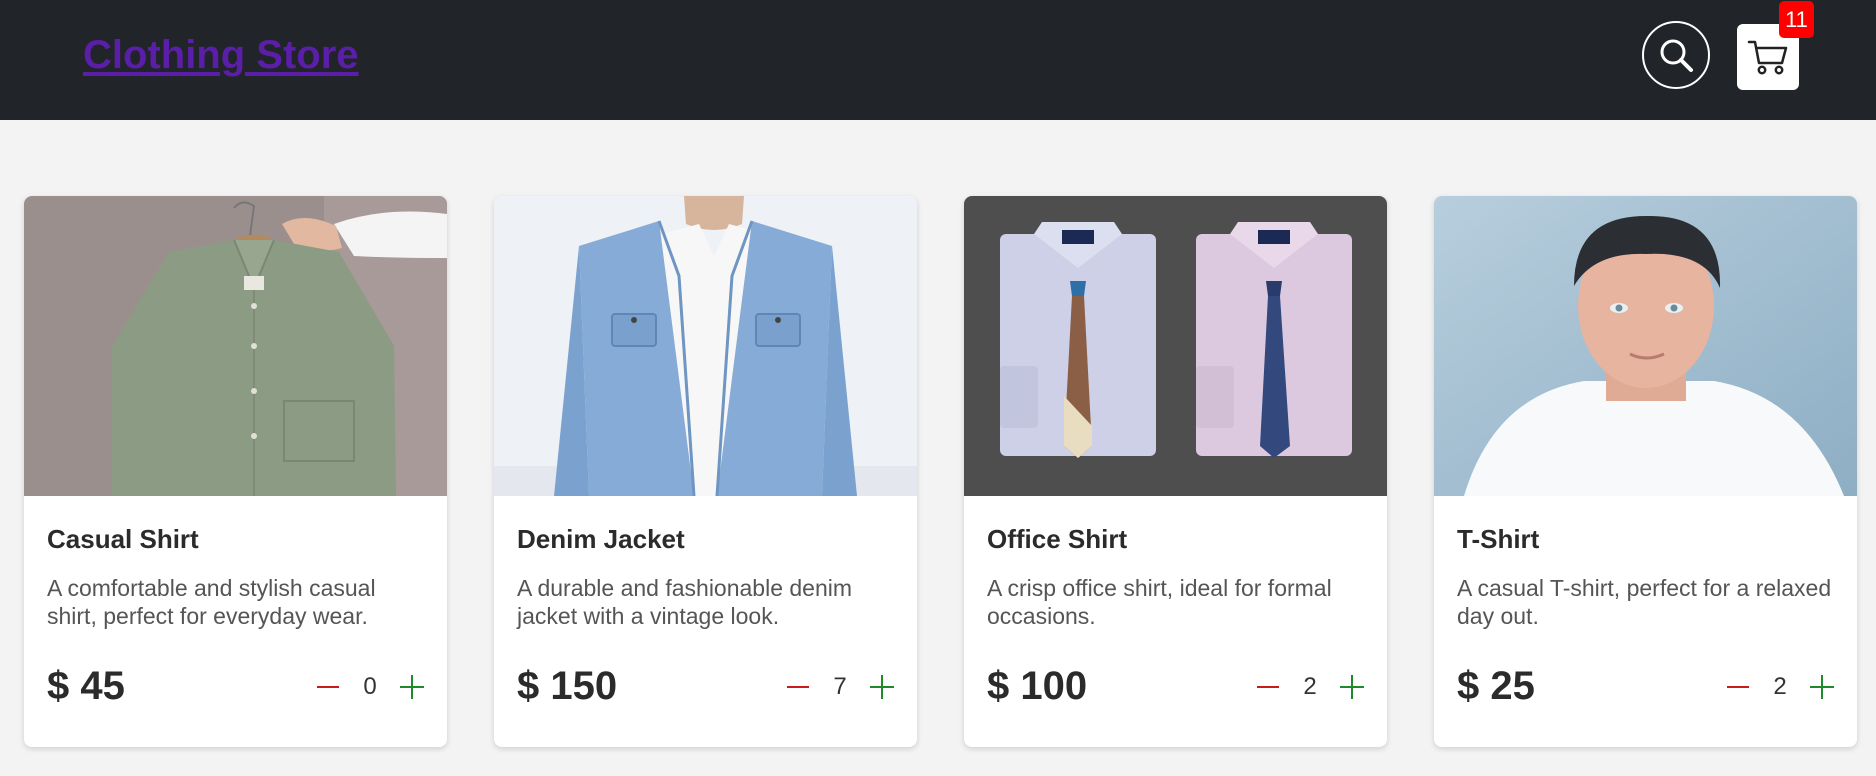 This screenshot has width=1876, height=776. Describe the element at coordinates (1796, 19) in the screenshot. I see `cart-count-badge: 11` at that location.